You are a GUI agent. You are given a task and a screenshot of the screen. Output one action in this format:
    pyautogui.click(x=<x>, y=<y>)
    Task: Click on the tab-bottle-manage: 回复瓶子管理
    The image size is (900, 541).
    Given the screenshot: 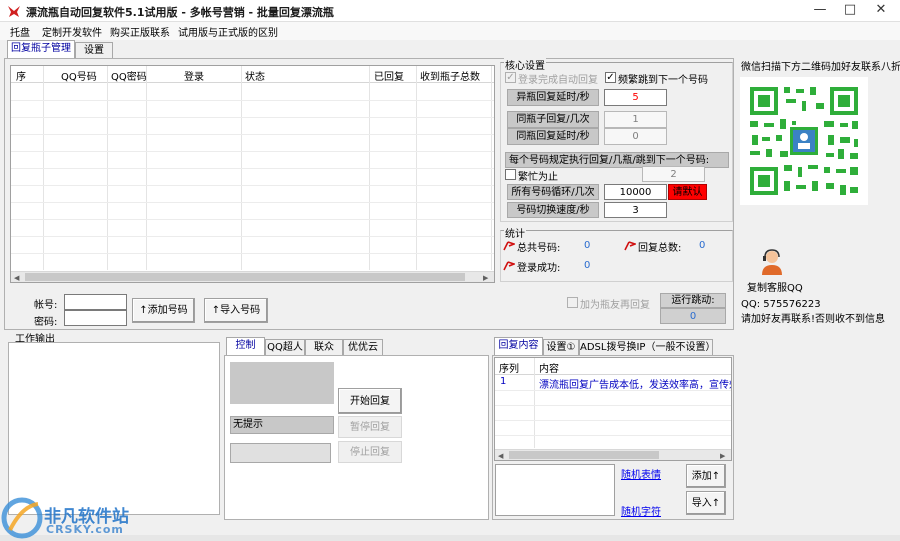 What is the action you would take?
    pyautogui.click(x=41, y=49)
    